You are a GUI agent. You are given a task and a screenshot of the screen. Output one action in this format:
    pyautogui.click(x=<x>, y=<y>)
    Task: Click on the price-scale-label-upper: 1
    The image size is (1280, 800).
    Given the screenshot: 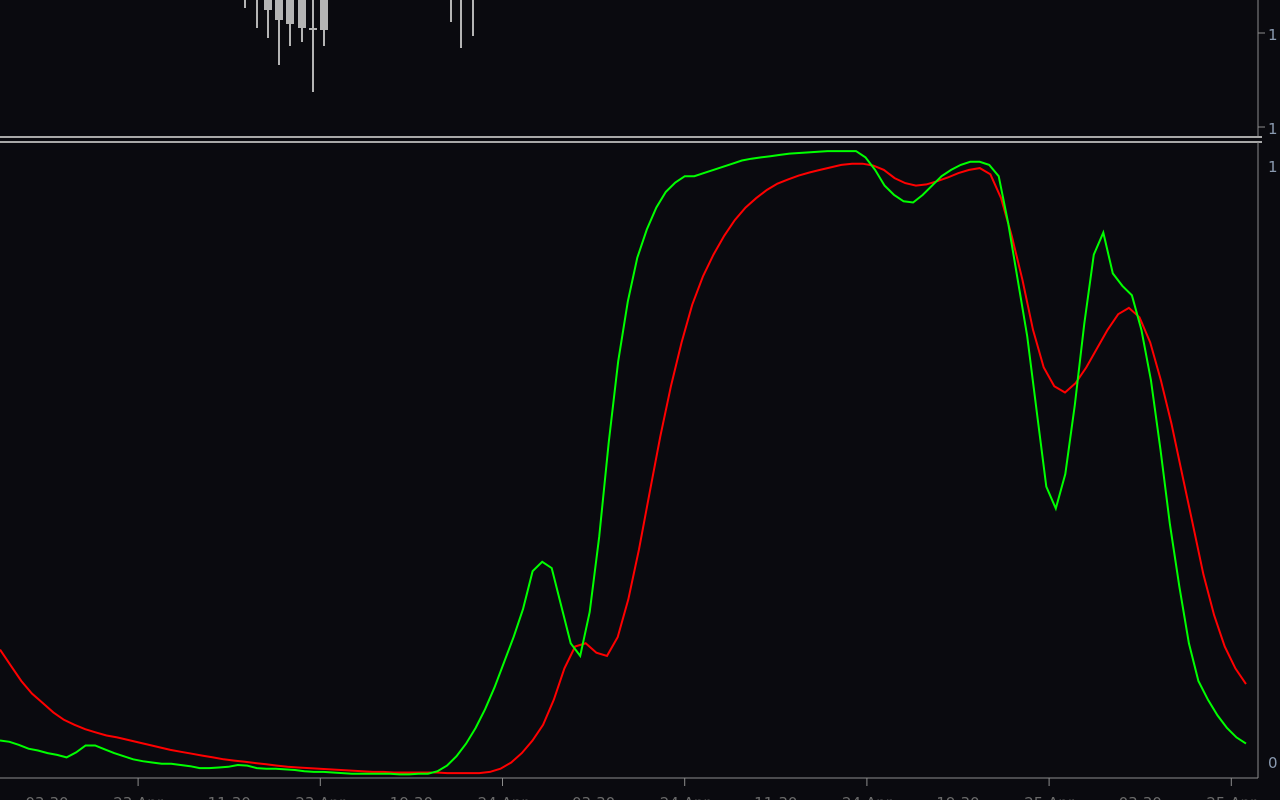 What is the action you would take?
    pyautogui.click(x=1273, y=35)
    